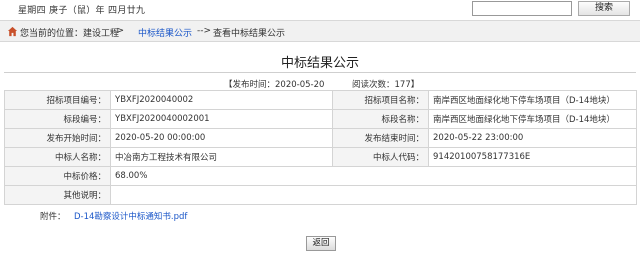 This screenshot has height=260, width=640. Describe the element at coordinates (320, 31) in the screenshot. I see `breadcrumb: 您当前的位置：建设工程 --> 中标结果公示 --> 查看中标结果公示` at that location.